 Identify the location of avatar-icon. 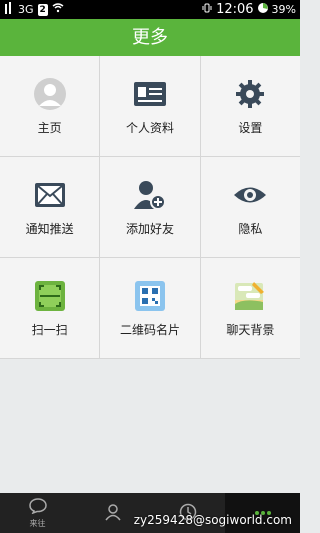
(50, 94).